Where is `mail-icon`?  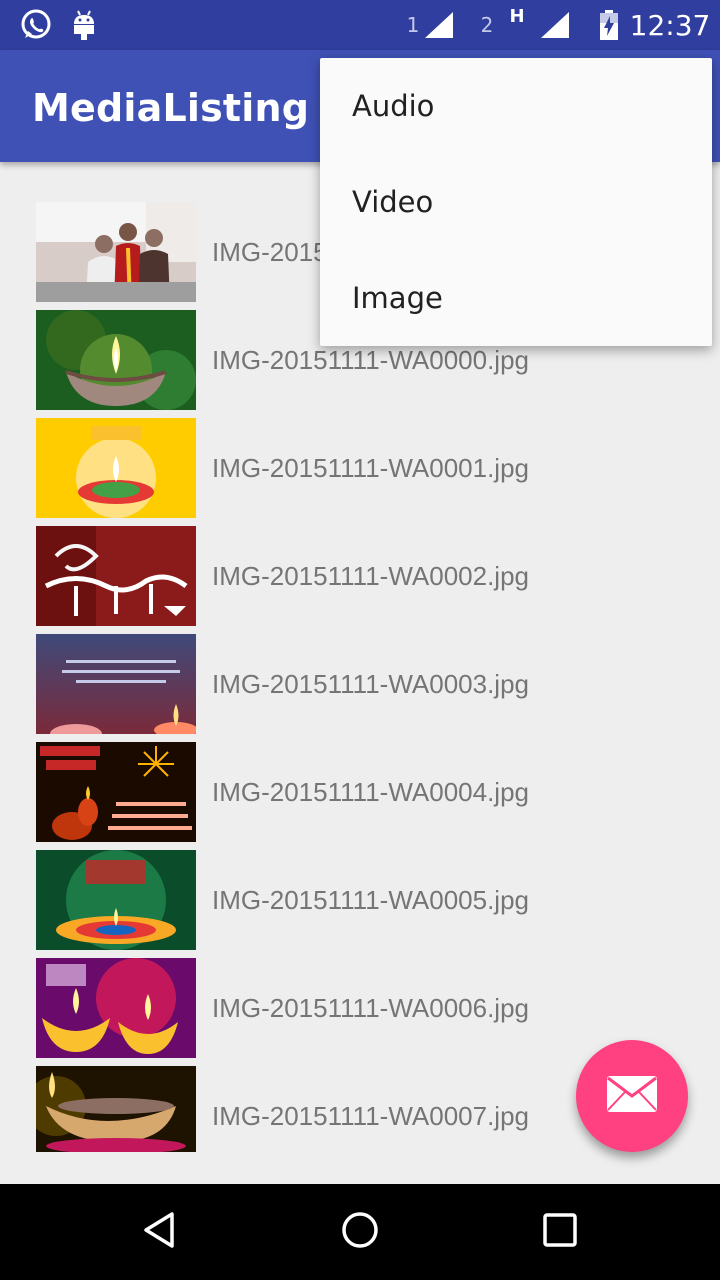
mail-icon is located at coordinates (632, 1096).